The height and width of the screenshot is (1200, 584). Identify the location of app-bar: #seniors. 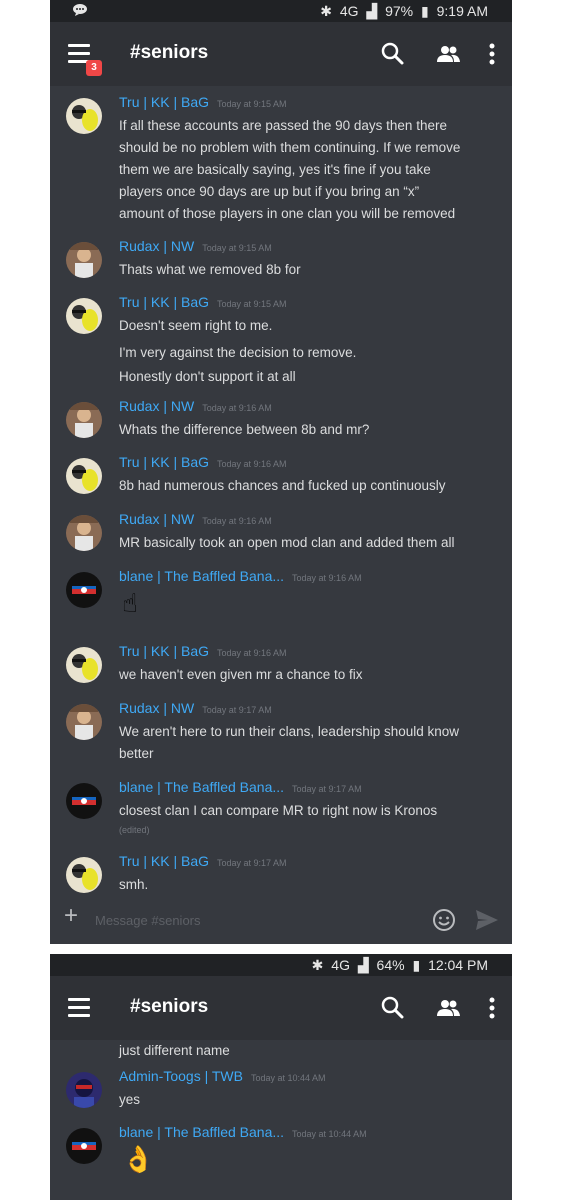
(281, 1008).